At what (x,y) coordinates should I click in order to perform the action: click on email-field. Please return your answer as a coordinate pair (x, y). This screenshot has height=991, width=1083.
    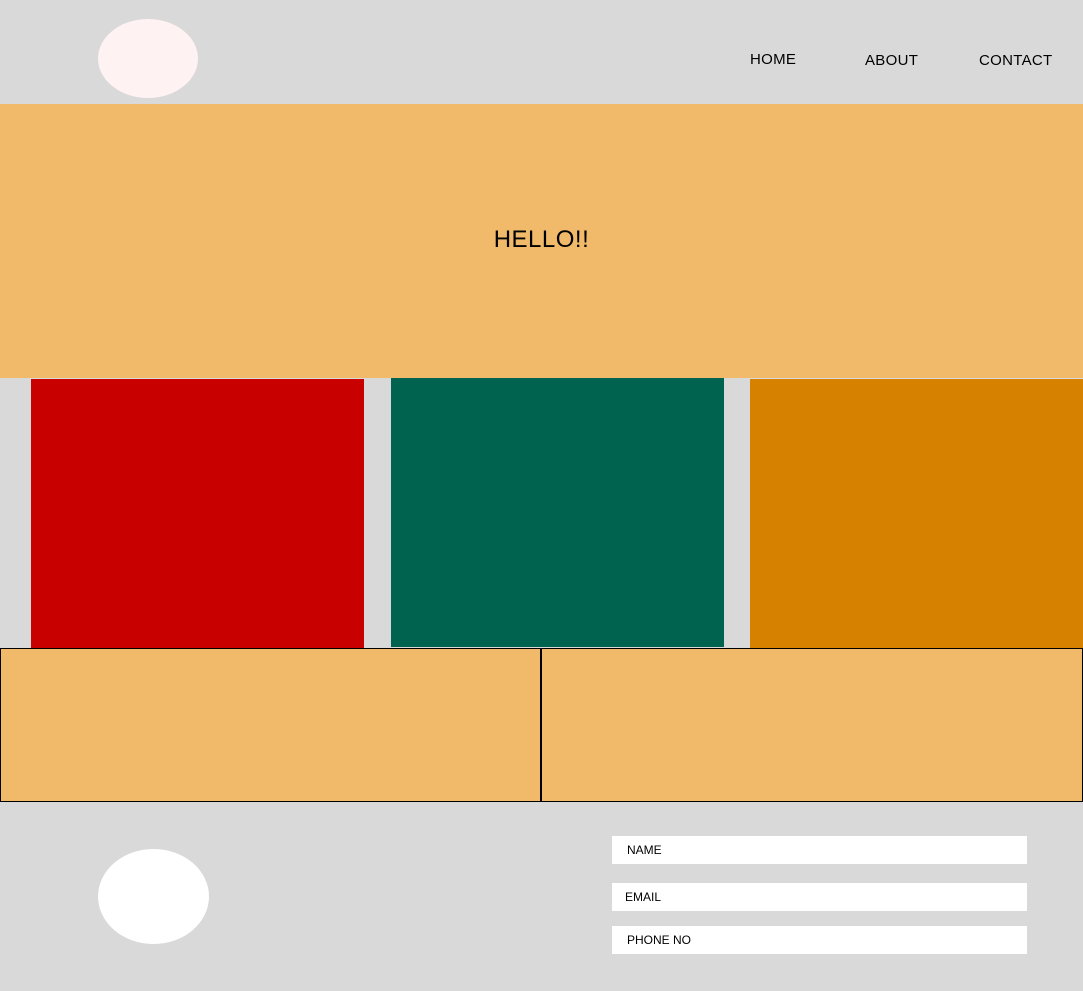
    Looking at the image, I should click on (819, 897).